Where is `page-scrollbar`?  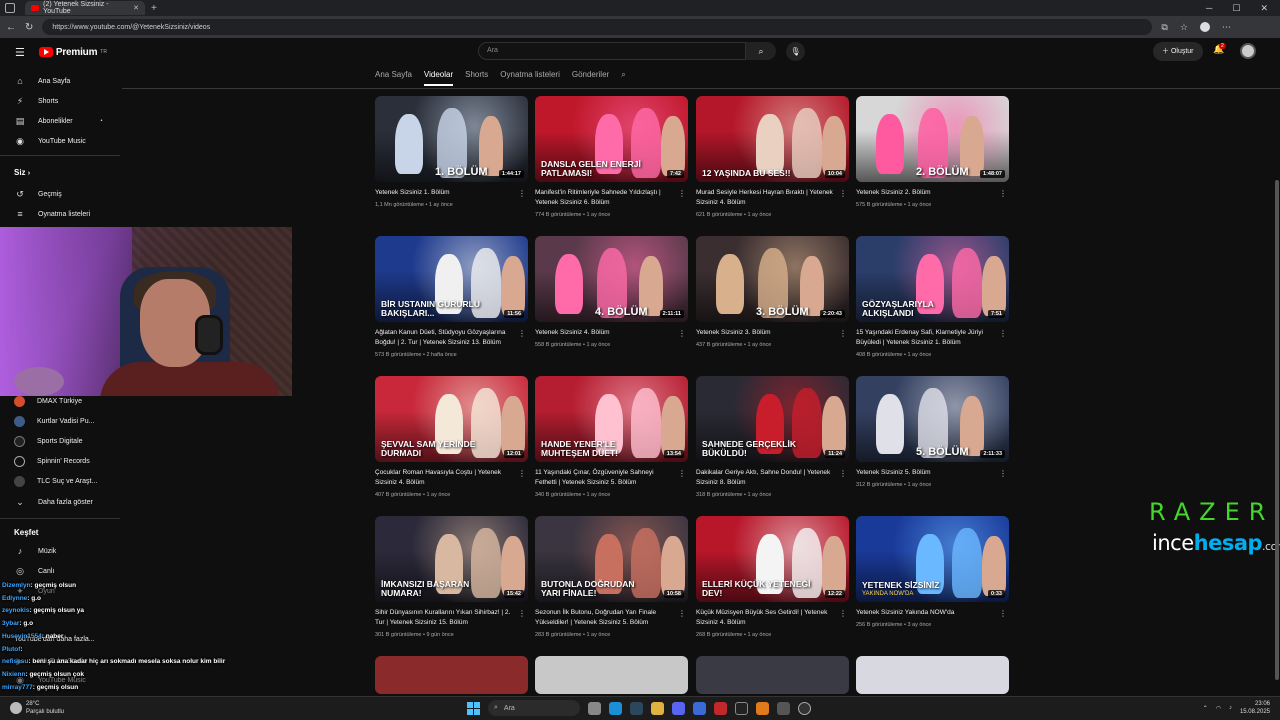
page-scrollbar is located at coordinates (1277, 430).